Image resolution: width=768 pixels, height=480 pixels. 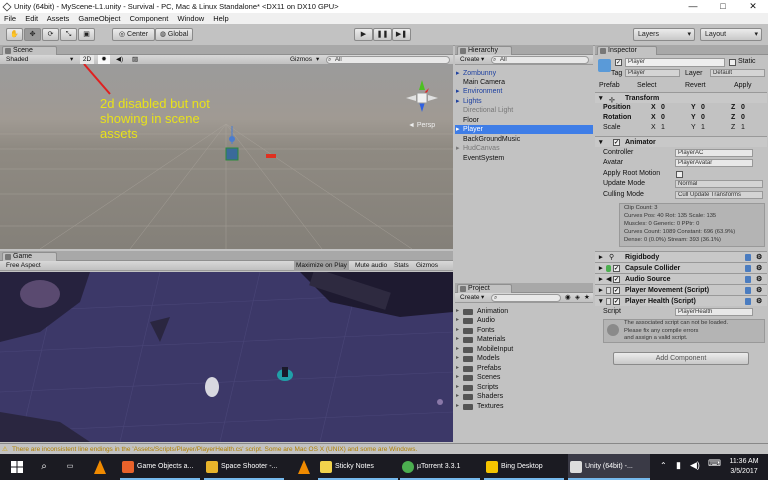 I want to click on tab-hierarchy: Hierarchy, so click(x=484, y=50).